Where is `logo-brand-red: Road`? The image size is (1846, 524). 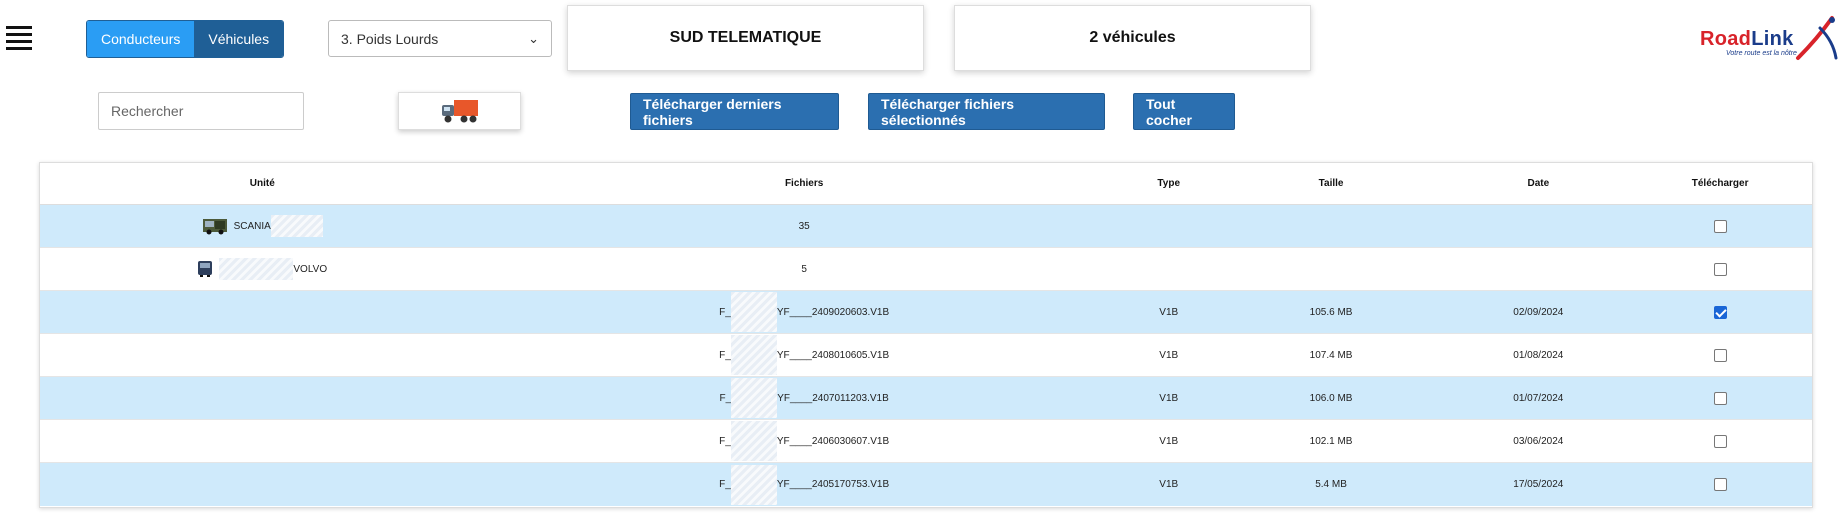 logo-brand-red: Road is located at coordinates (1726, 39).